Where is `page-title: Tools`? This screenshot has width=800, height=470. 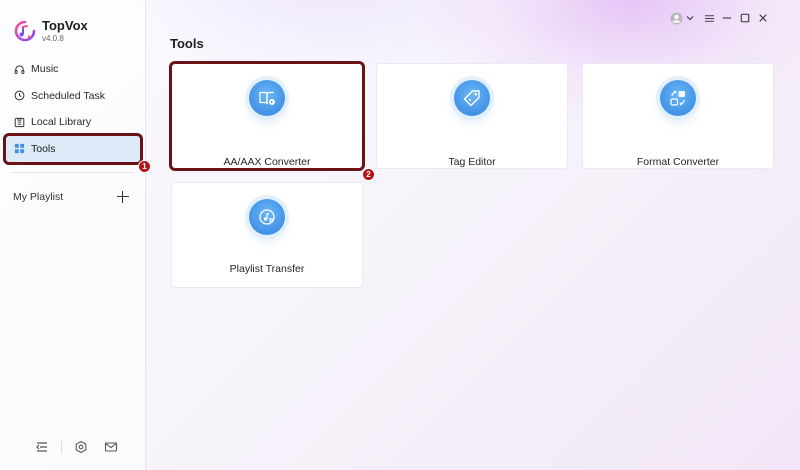 page-title: Tools is located at coordinates (187, 43).